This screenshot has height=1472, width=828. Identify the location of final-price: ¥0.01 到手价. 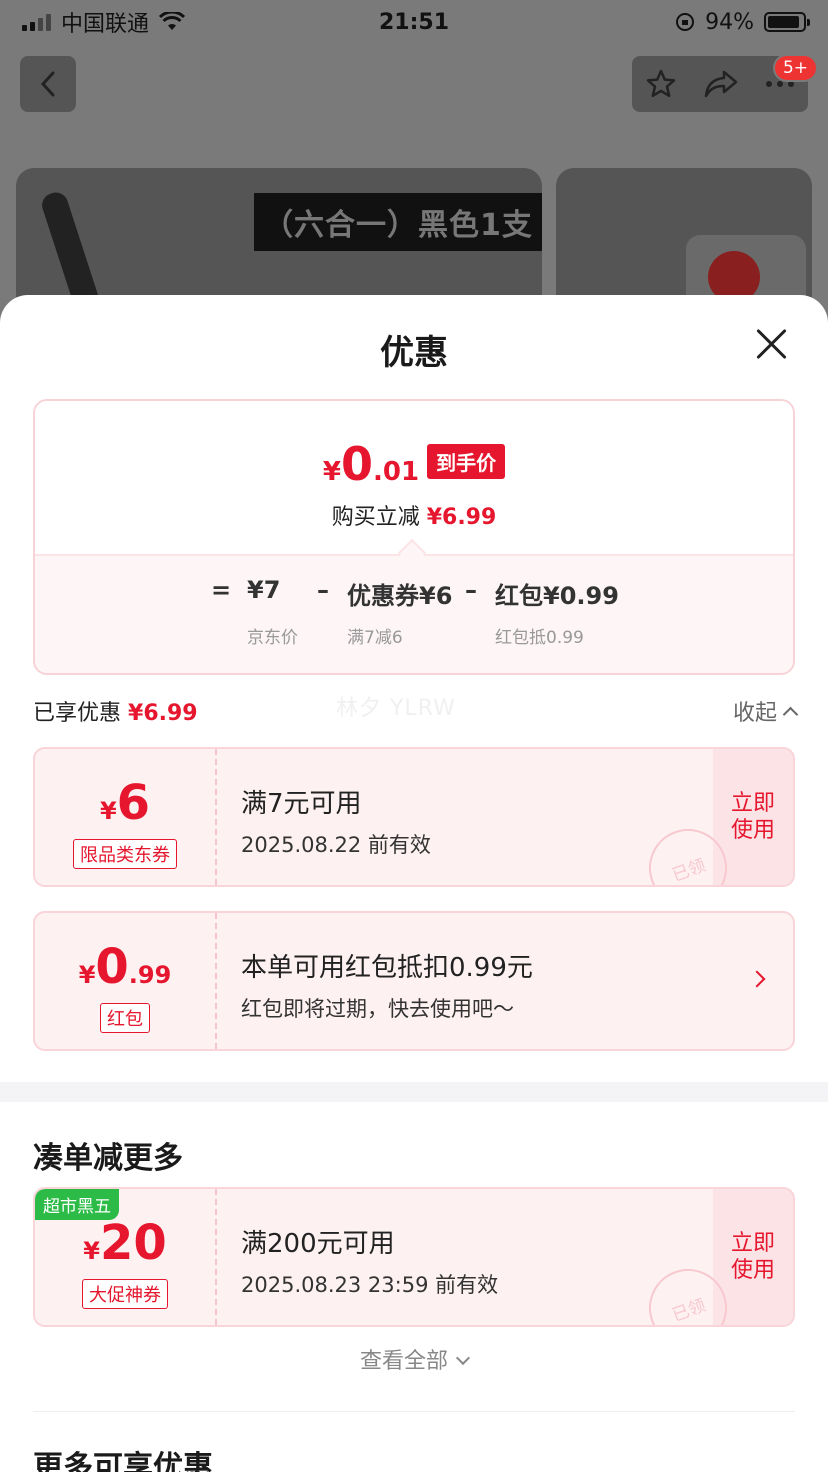
(414, 464).